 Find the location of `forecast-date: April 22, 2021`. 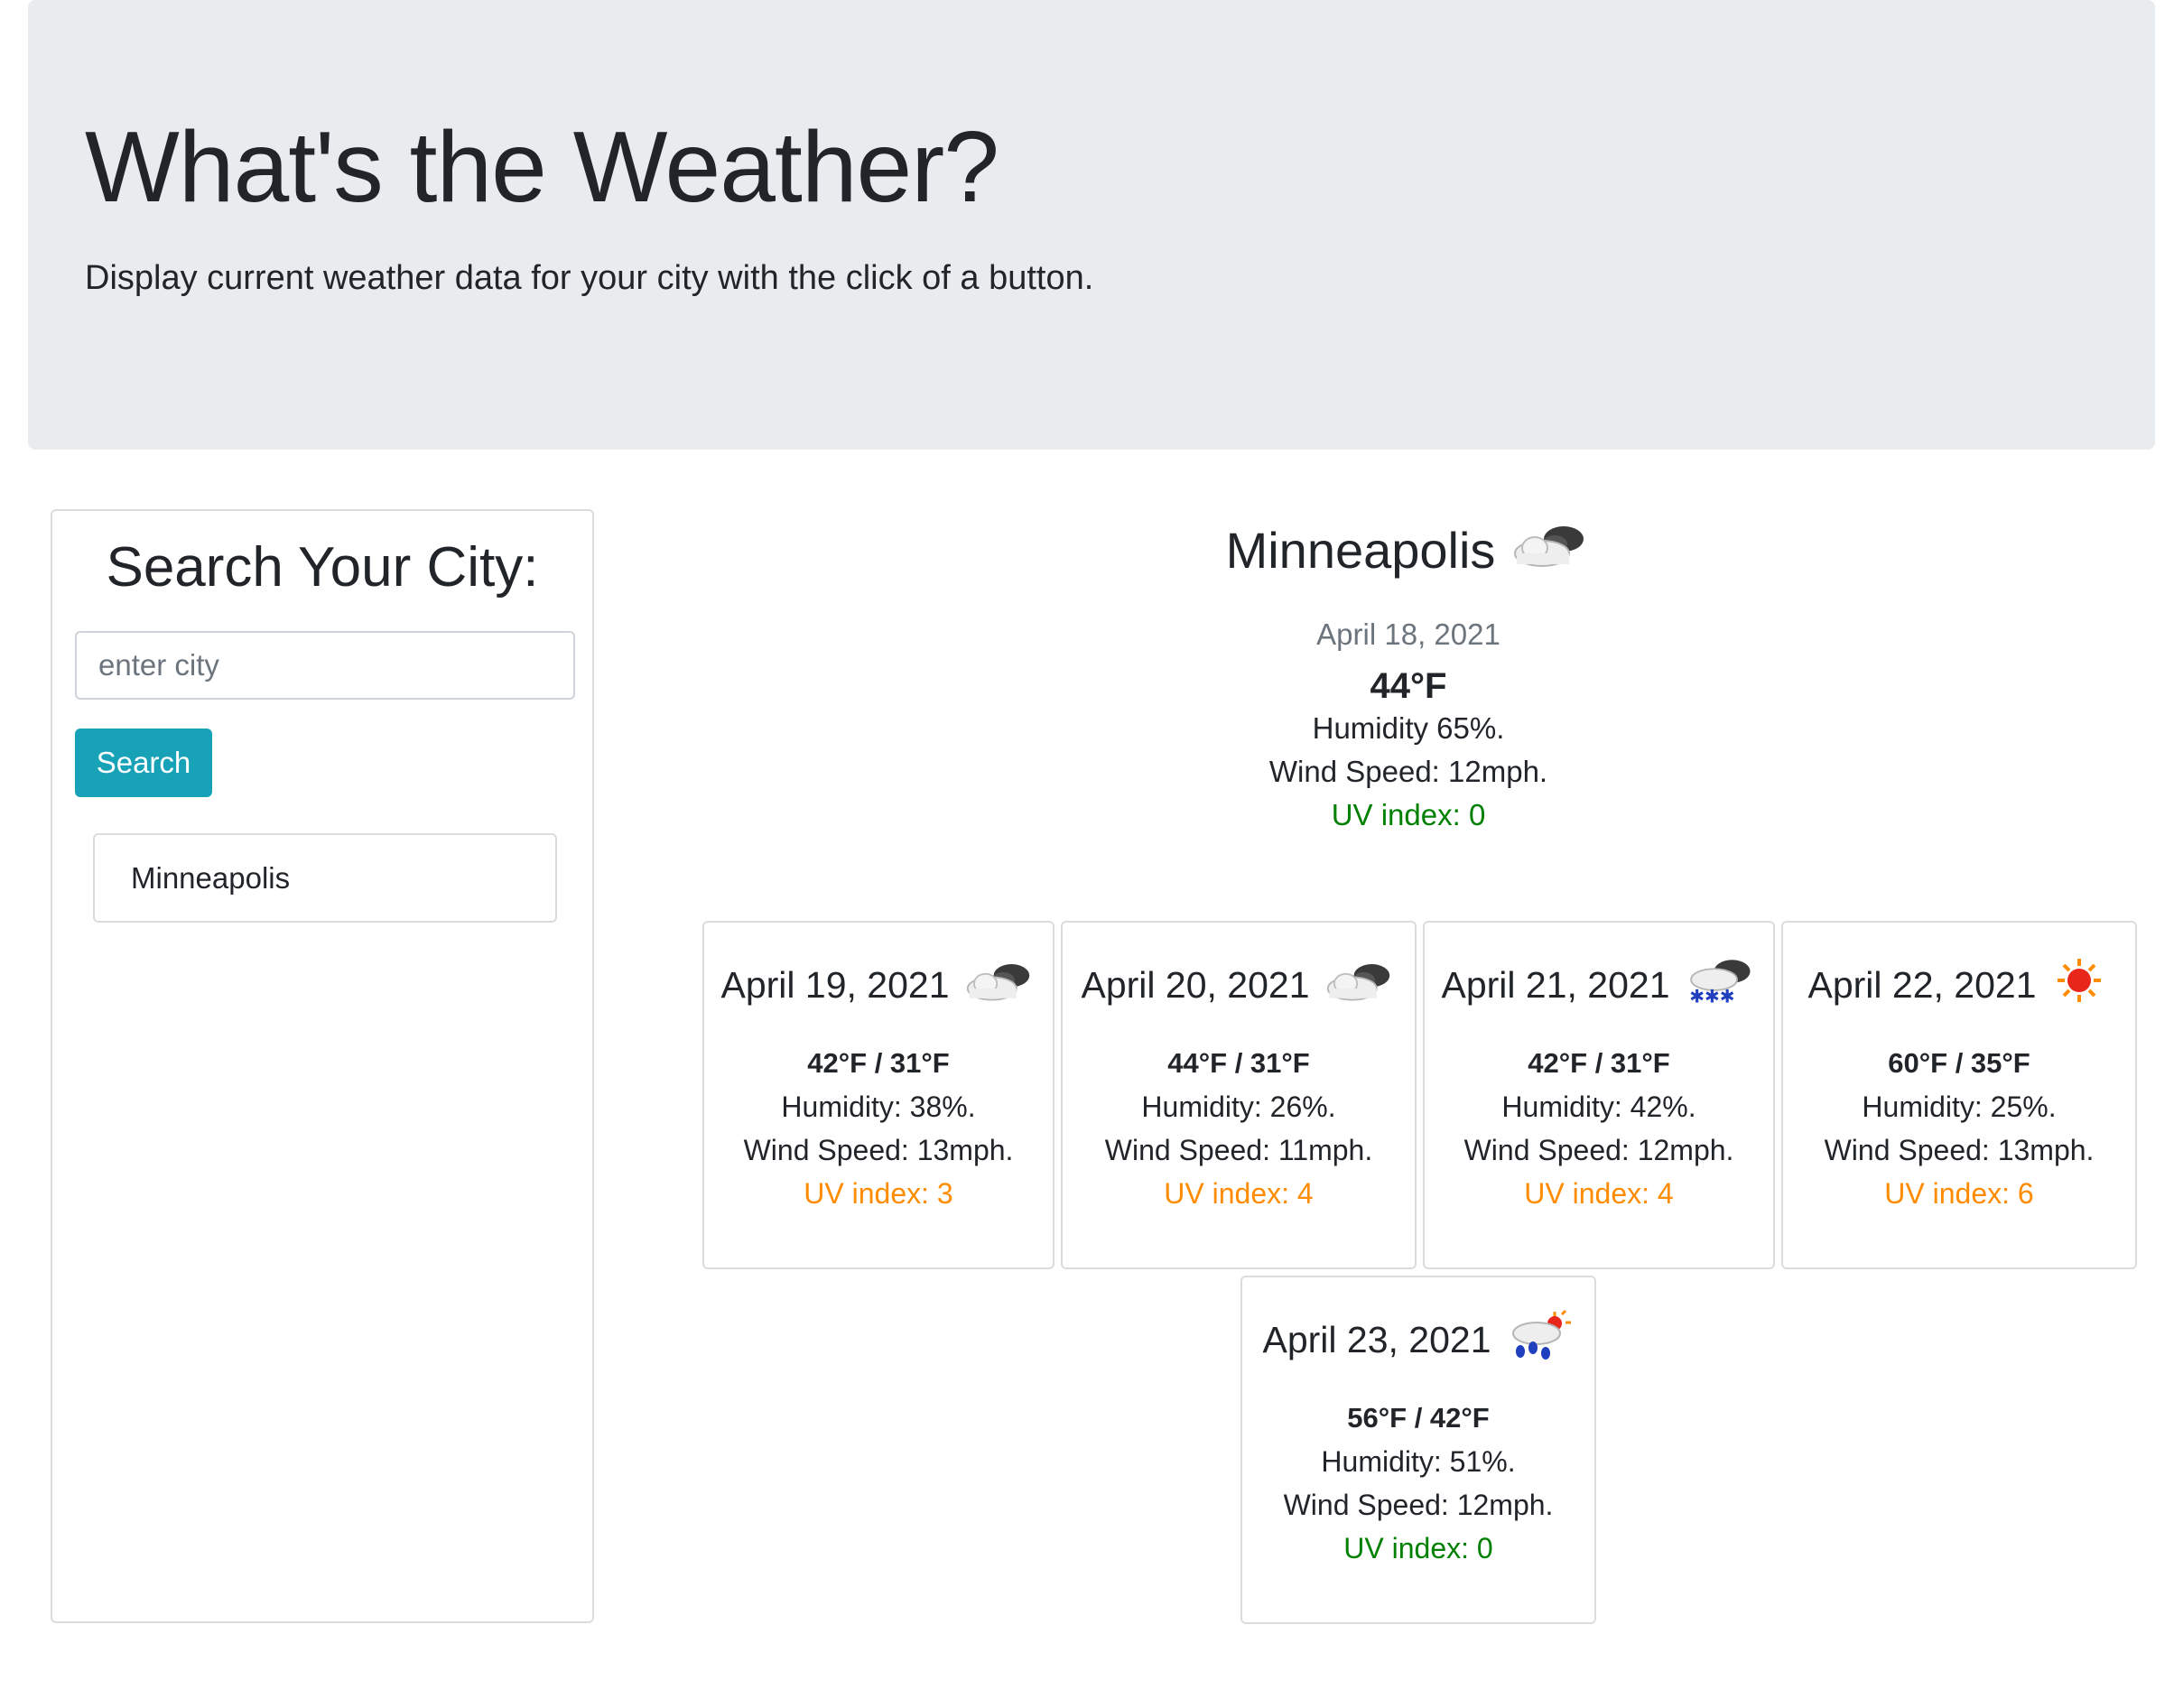

forecast-date: April 22, 2021 is located at coordinates (1922, 984).